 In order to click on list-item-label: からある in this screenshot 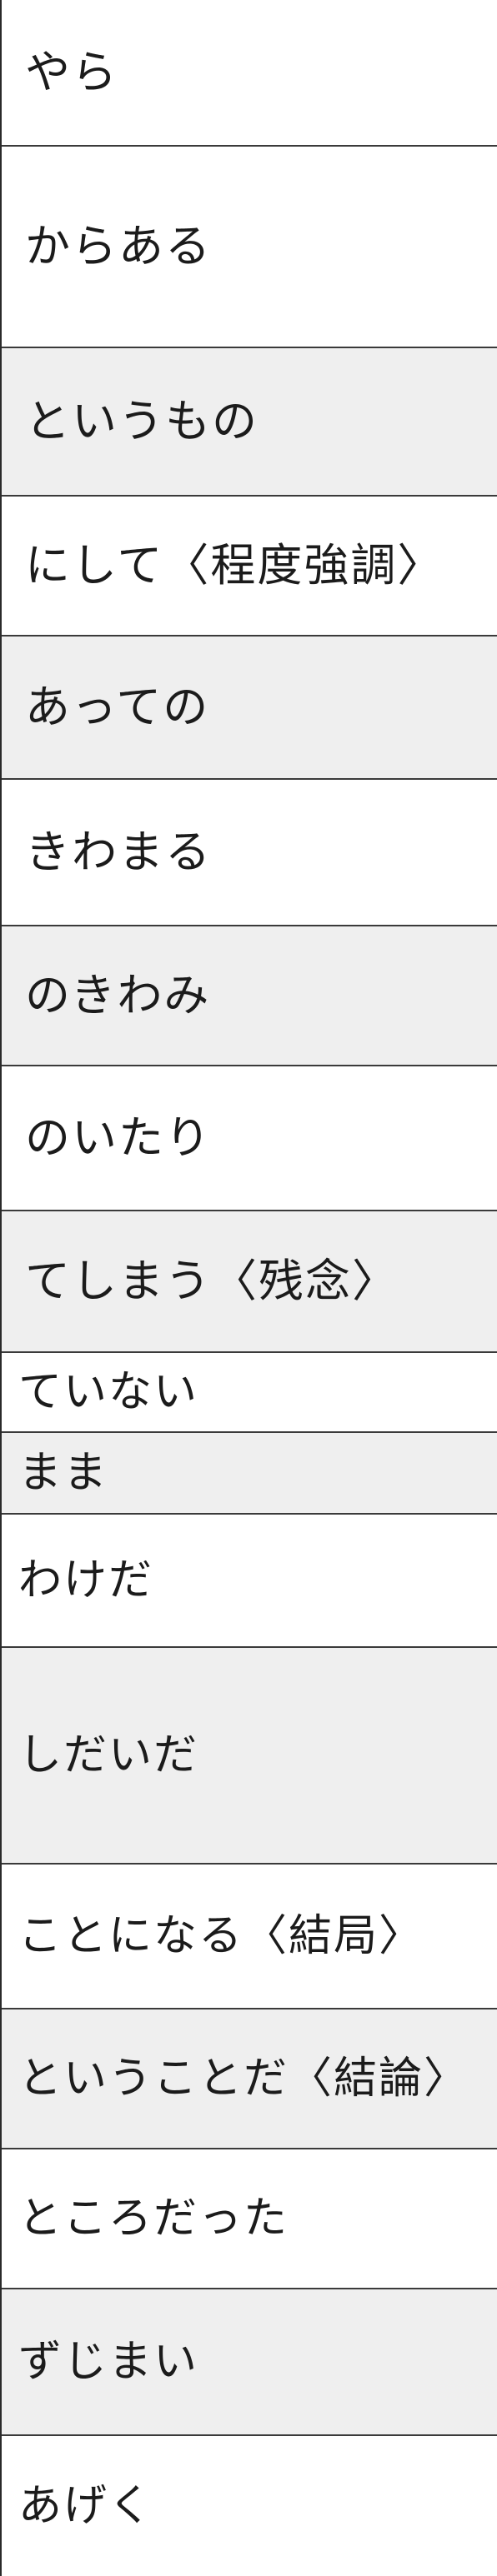, I will do `click(119, 246)`.